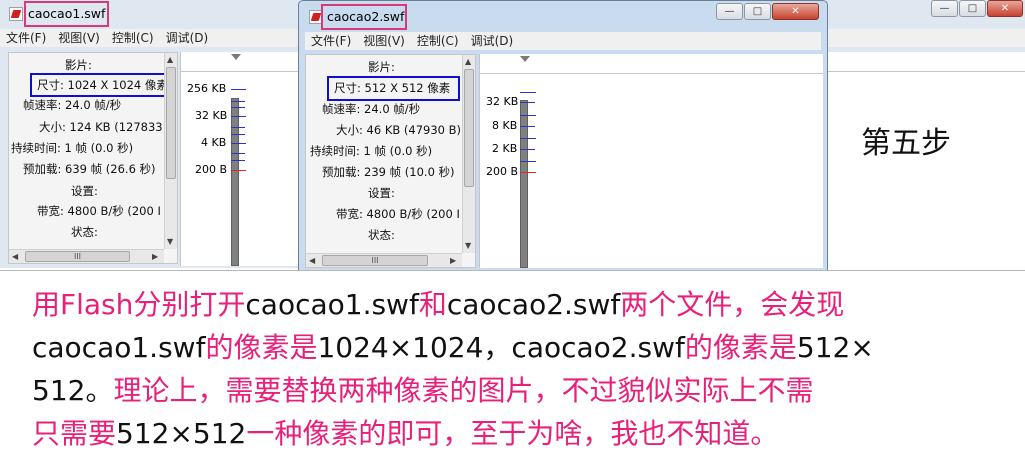 The width and height of the screenshot is (1025, 464). Describe the element at coordinates (207, 88) in the screenshot. I see `graph-label-256kb: 256 KB` at that location.